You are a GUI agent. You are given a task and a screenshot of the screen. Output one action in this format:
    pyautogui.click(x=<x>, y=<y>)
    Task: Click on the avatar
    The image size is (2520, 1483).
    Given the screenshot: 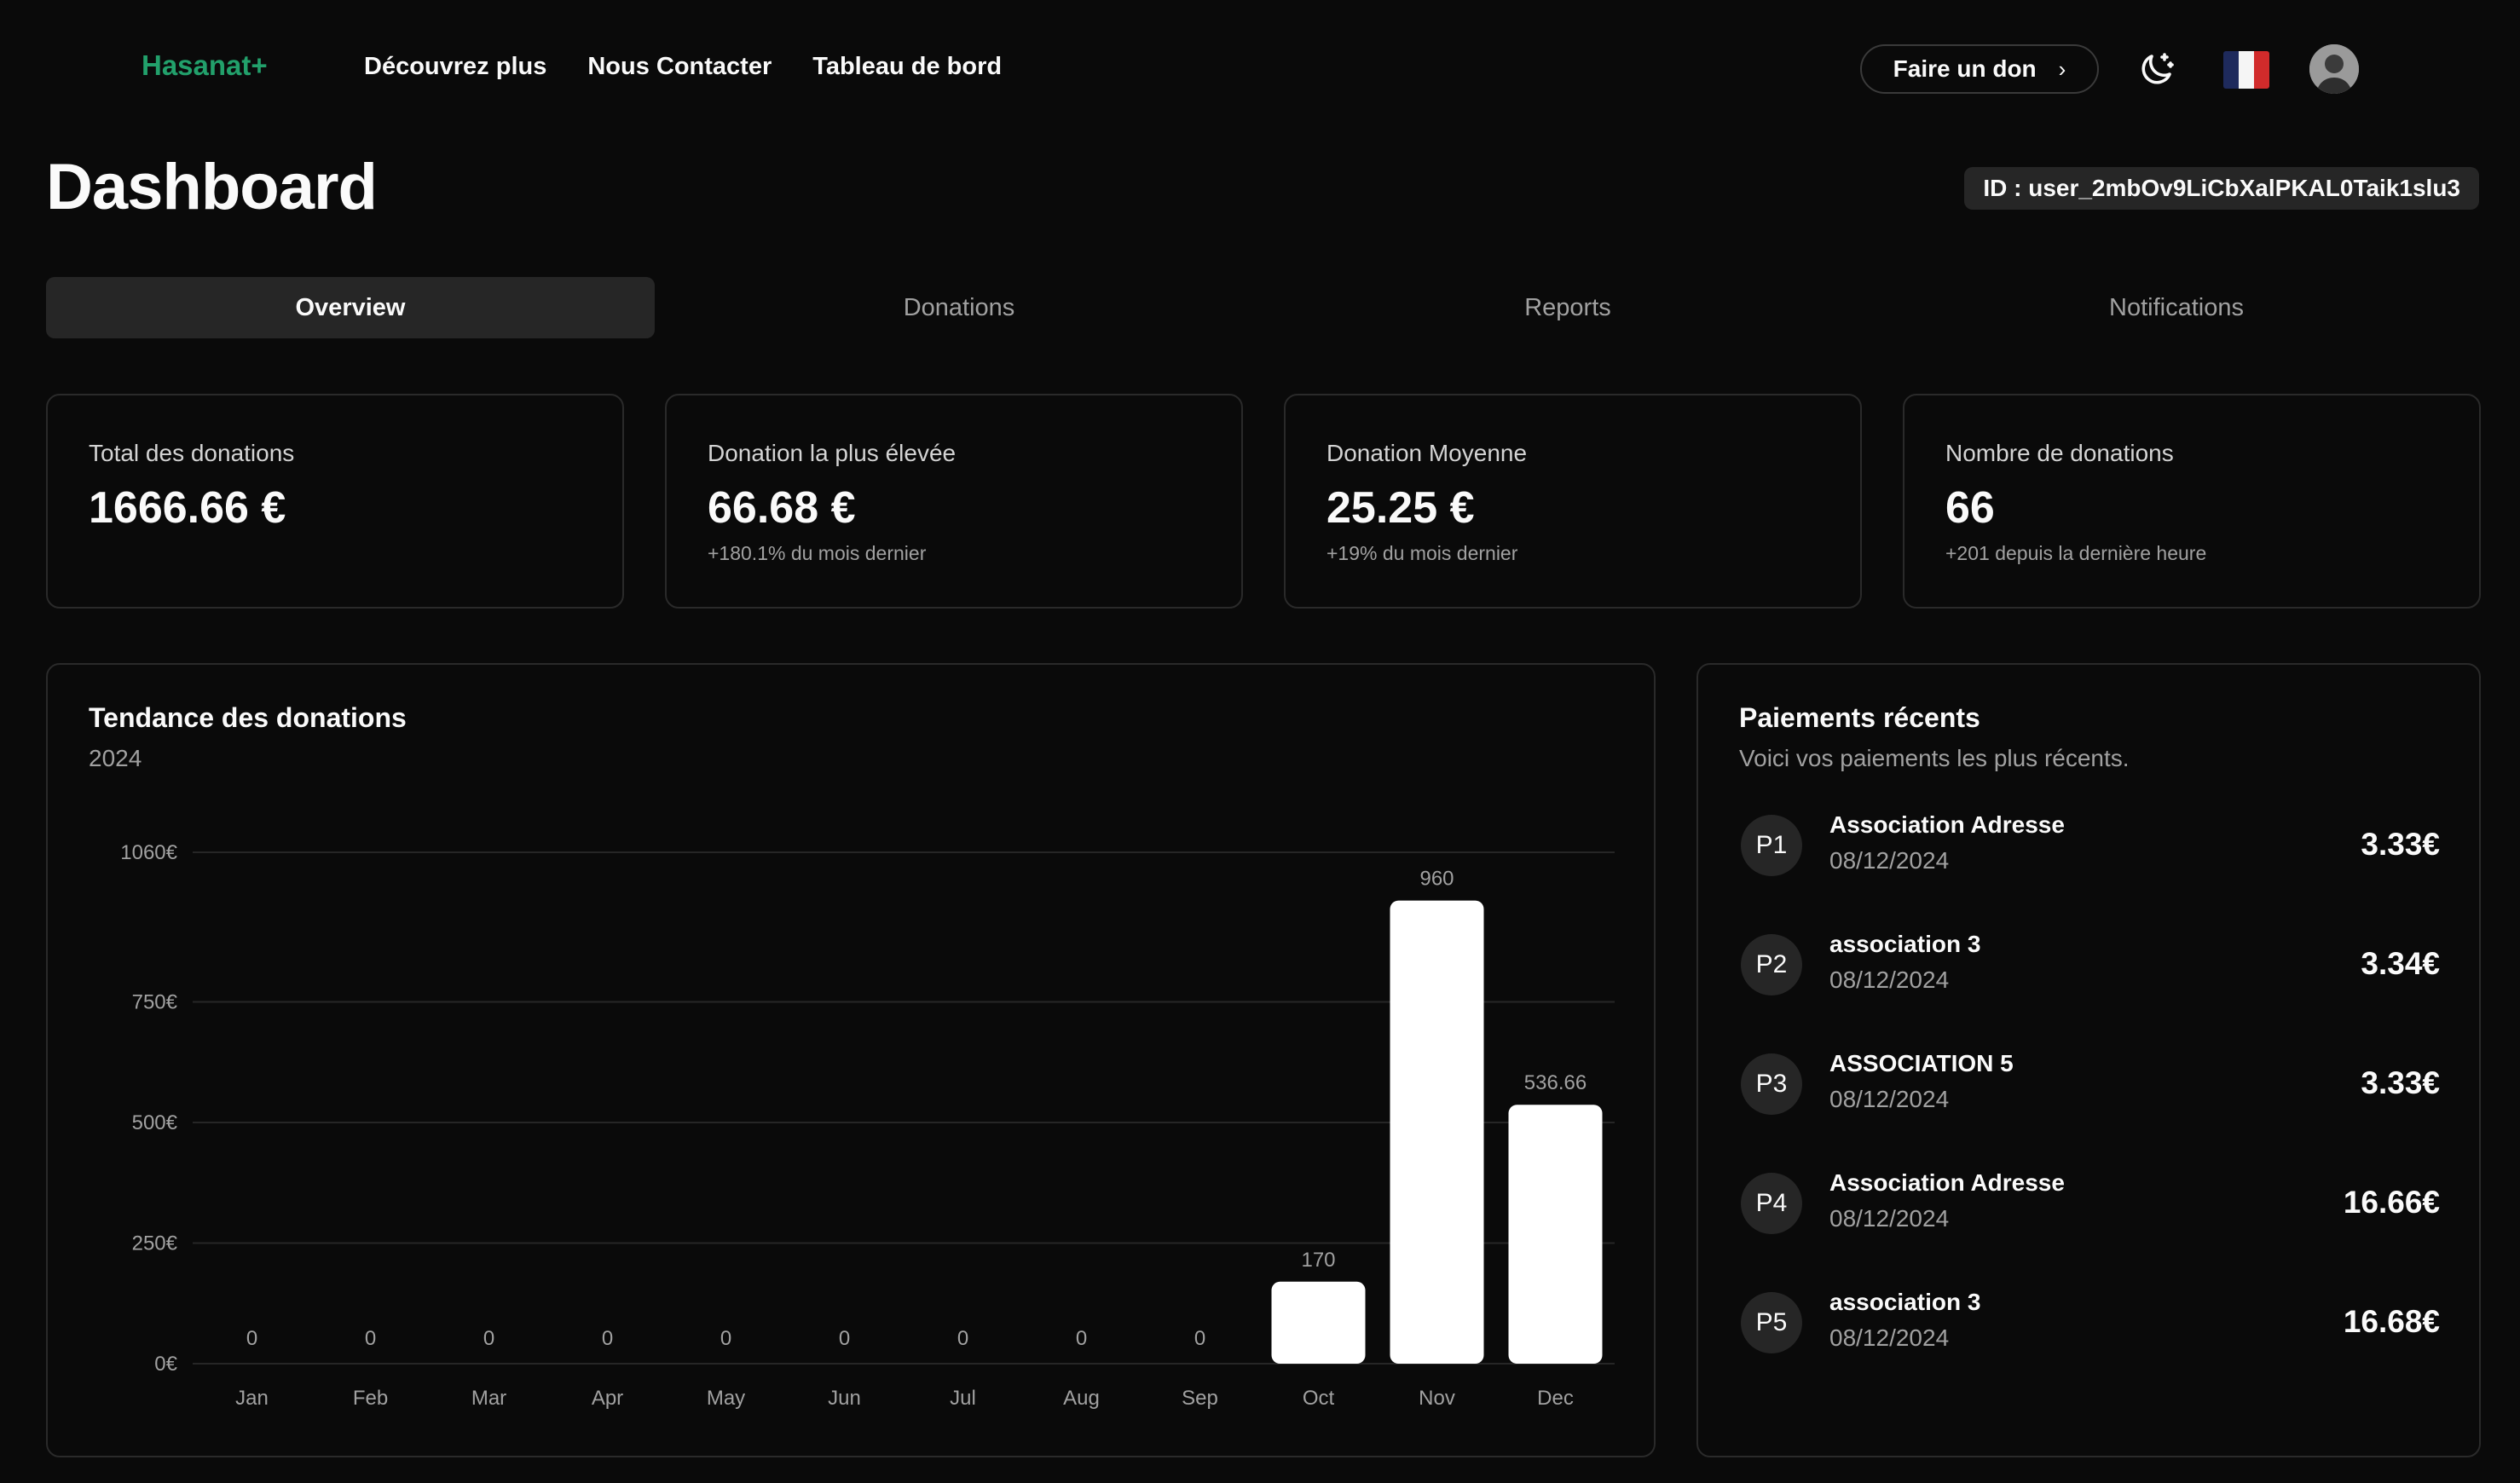 What is the action you would take?
    pyautogui.click(x=2334, y=69)
    